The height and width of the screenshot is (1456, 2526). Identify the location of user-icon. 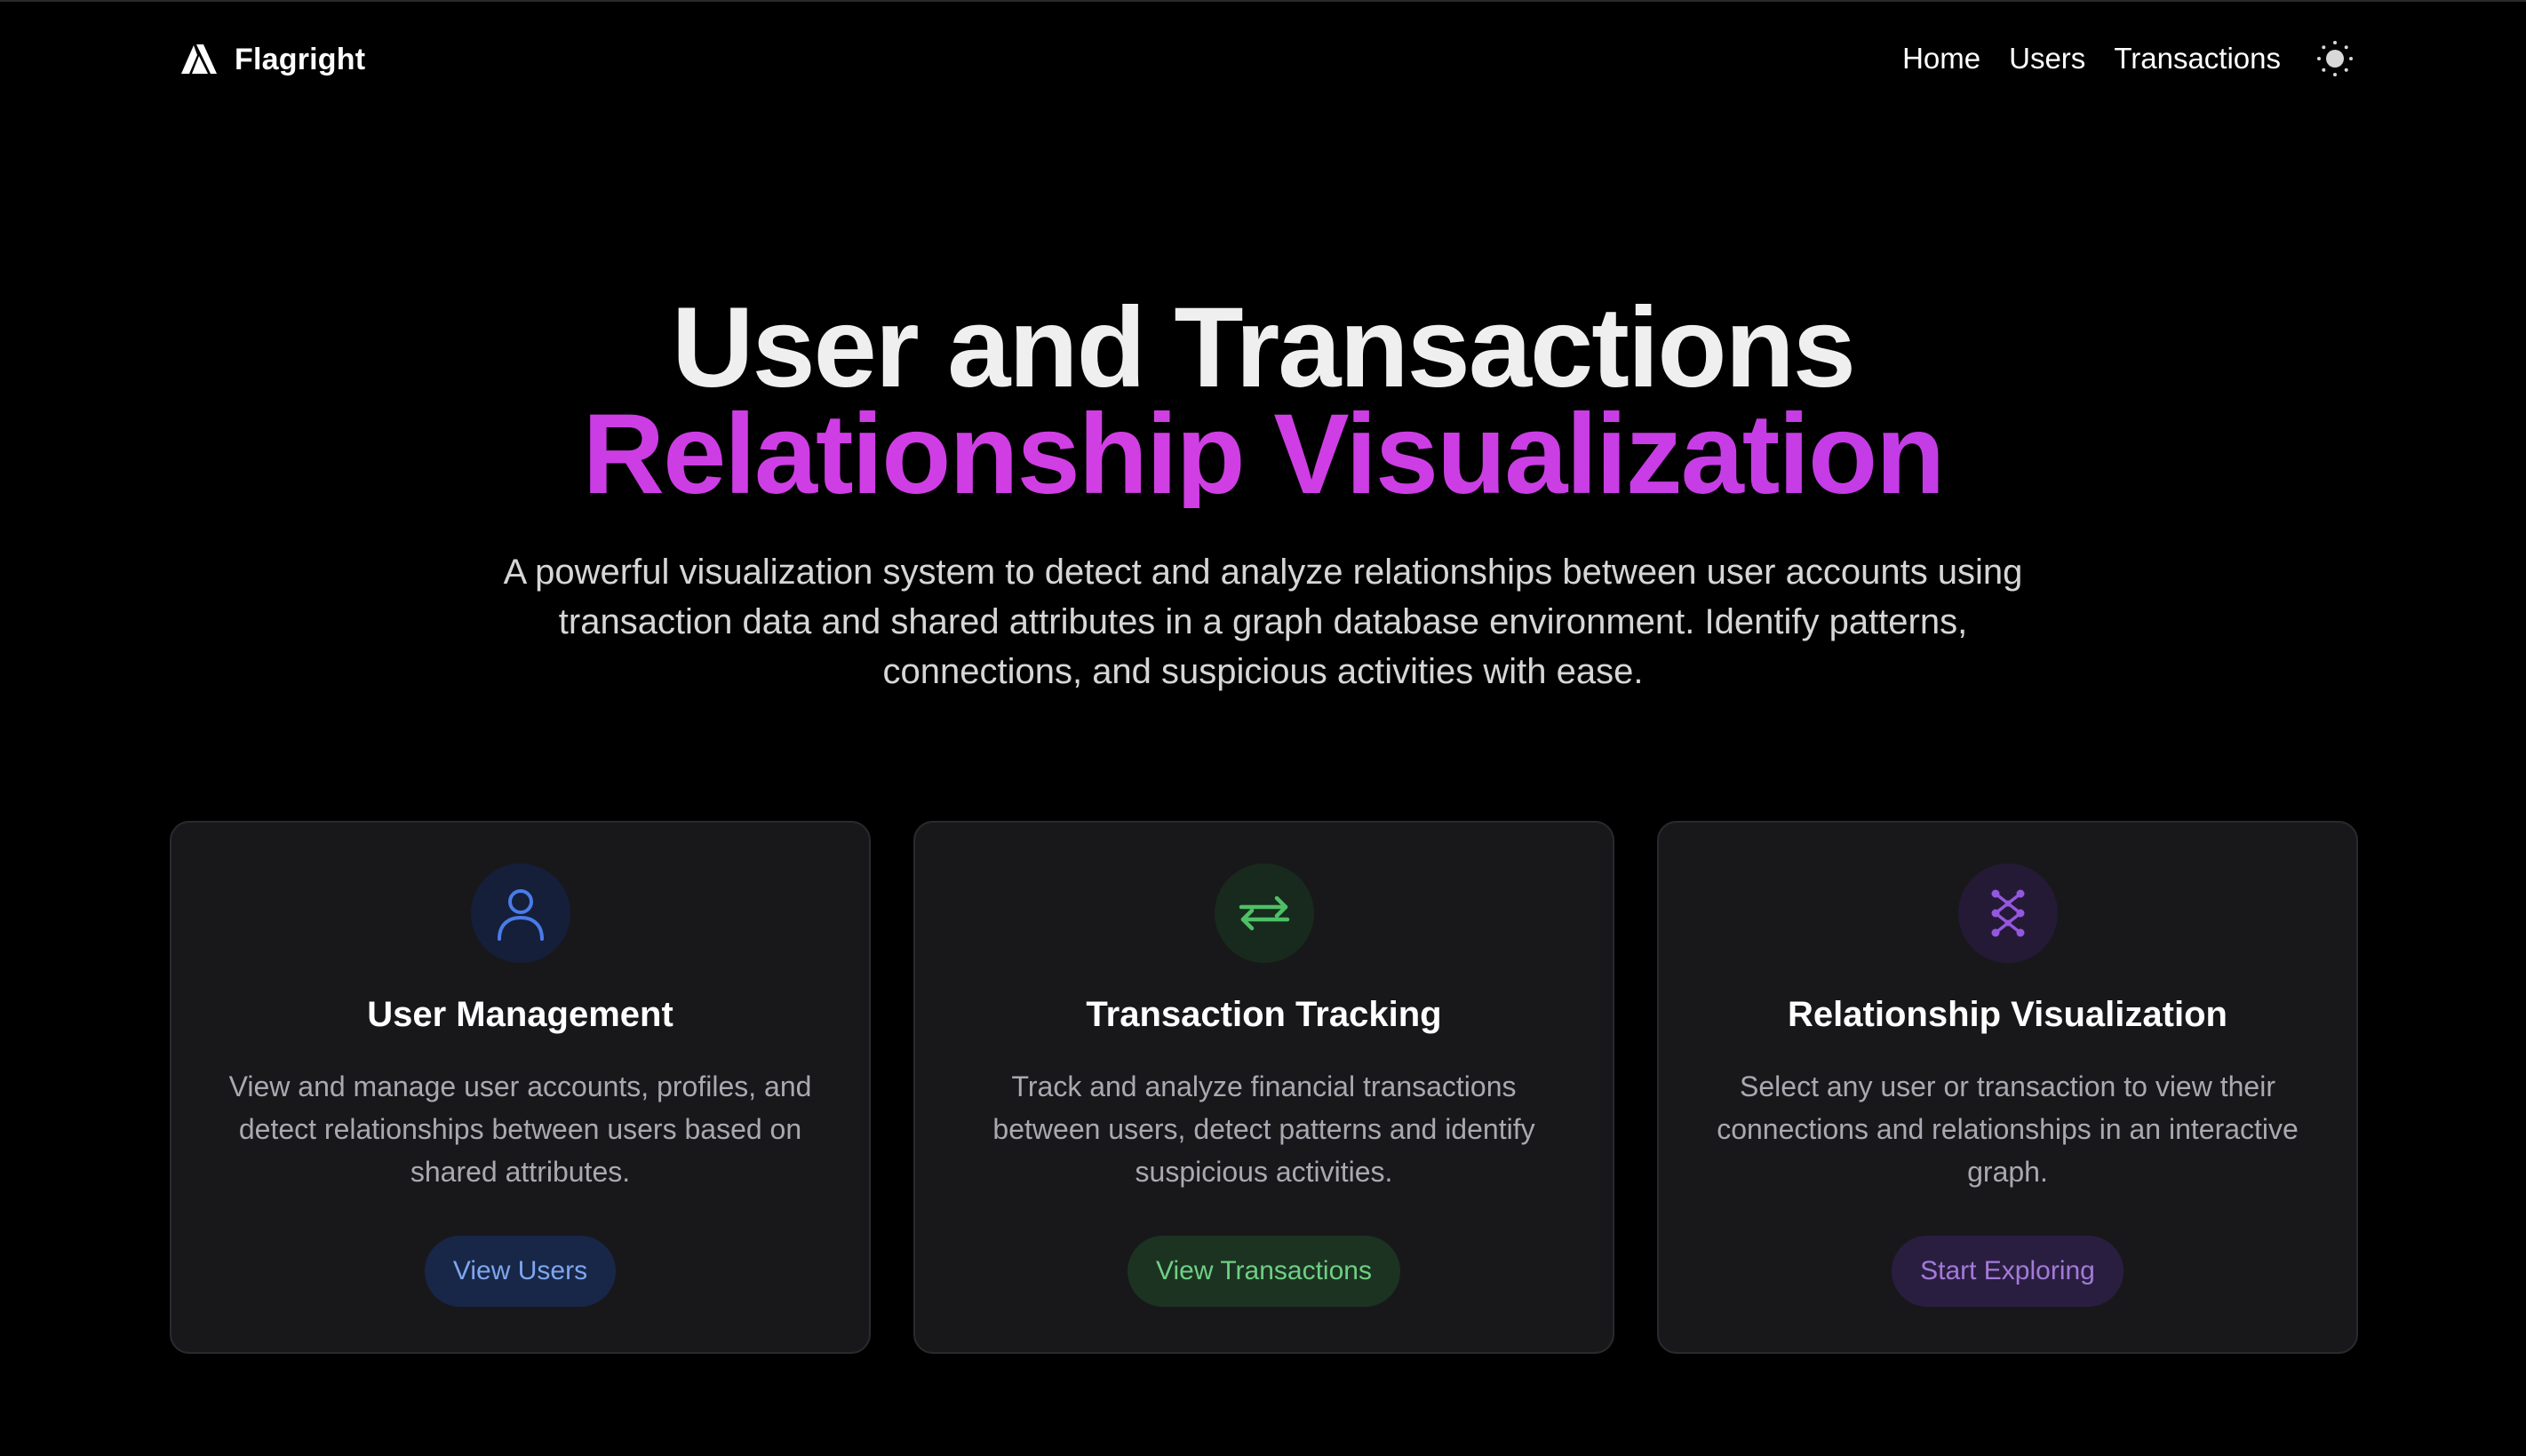
(520, 915).